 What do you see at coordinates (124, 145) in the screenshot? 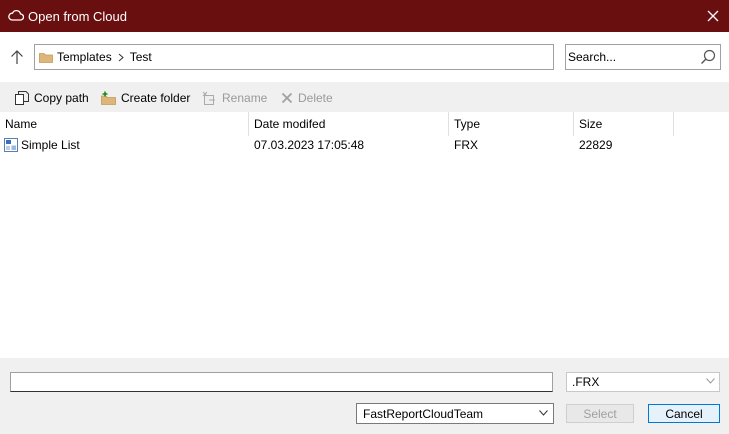
I see `row-name-cell: Simple List` at bounding box center [124, 145].